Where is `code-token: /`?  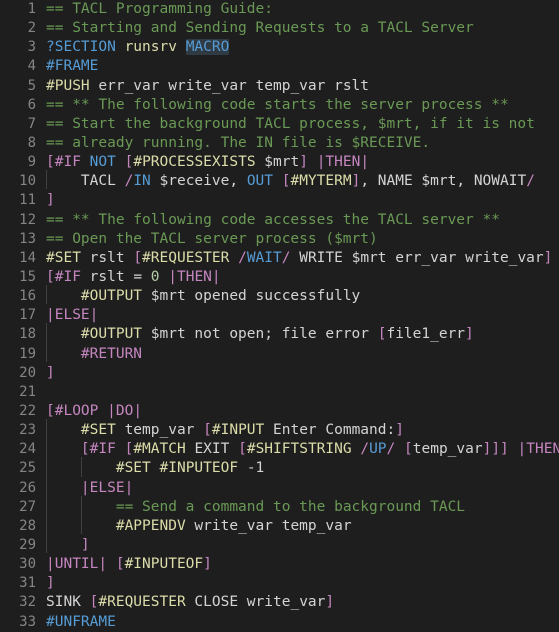 code-token: / is located at coordinates (242, 257).